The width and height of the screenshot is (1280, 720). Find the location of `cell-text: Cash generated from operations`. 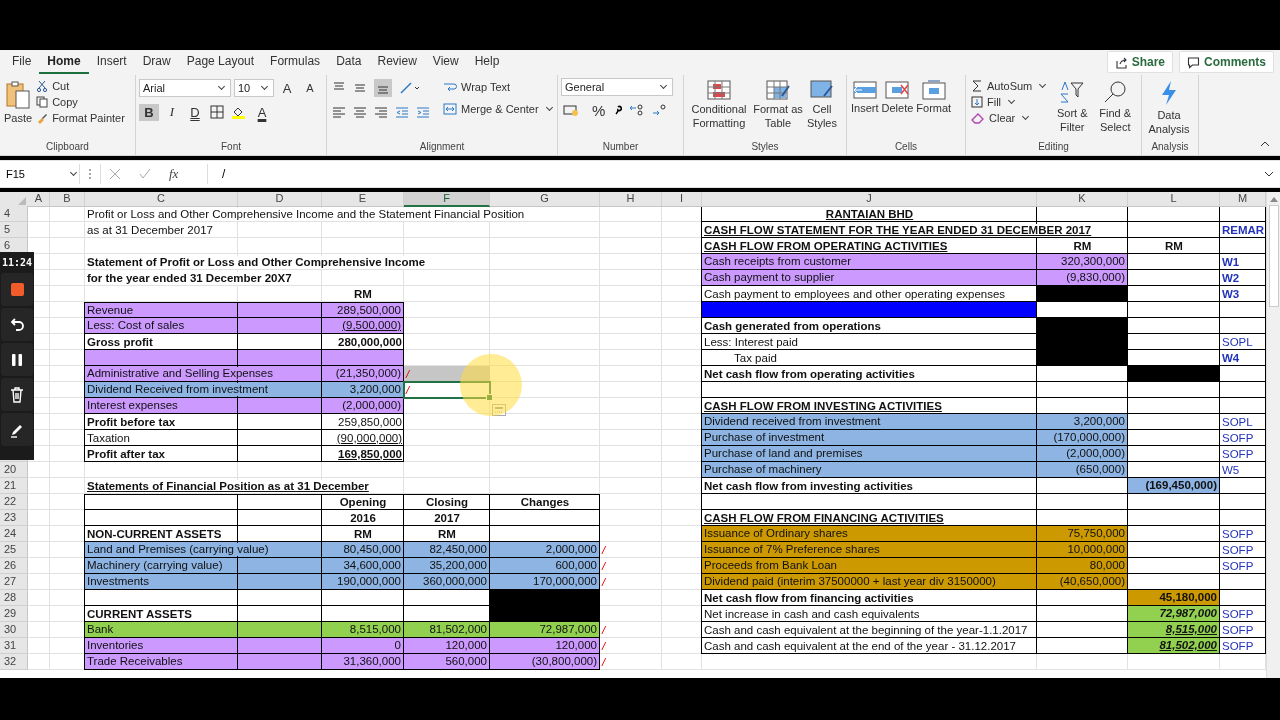

cell-text: Cash generated from operations is located at coordinates (792, 326).